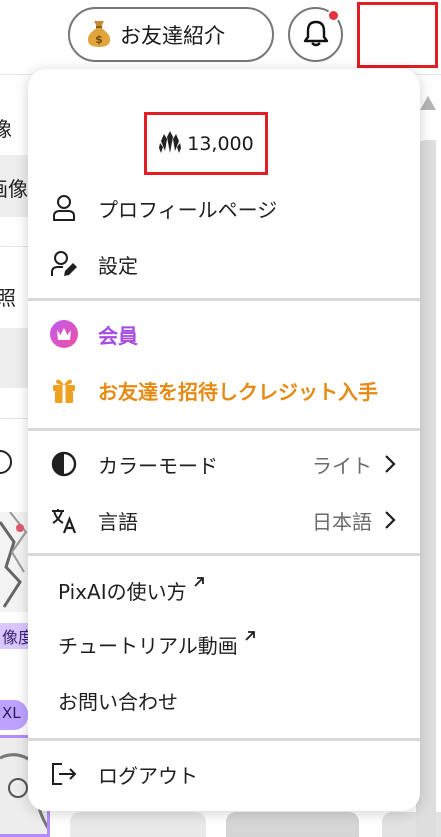  What do you see at coordinates (64, 334) in the screenshot?
I see `crown-icon` at bounding box center [64, 334].